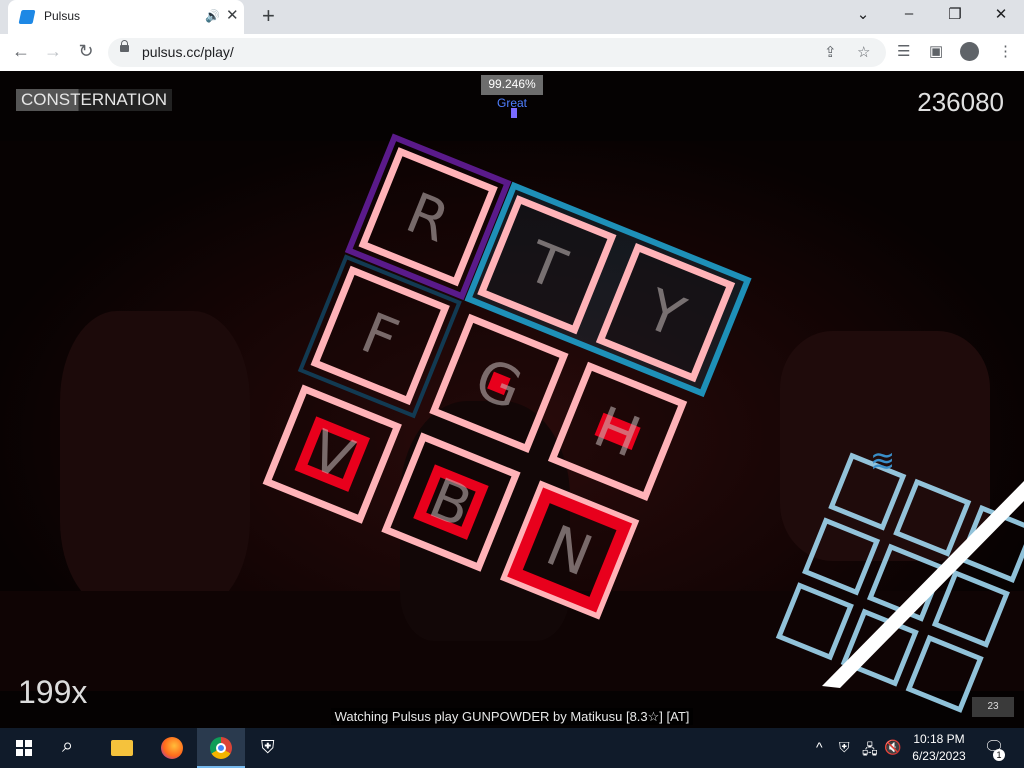  What do you see at coordinates (999, 755) in the screenshot?
I see `notification-count: 1` at bounding box center [999, 755].